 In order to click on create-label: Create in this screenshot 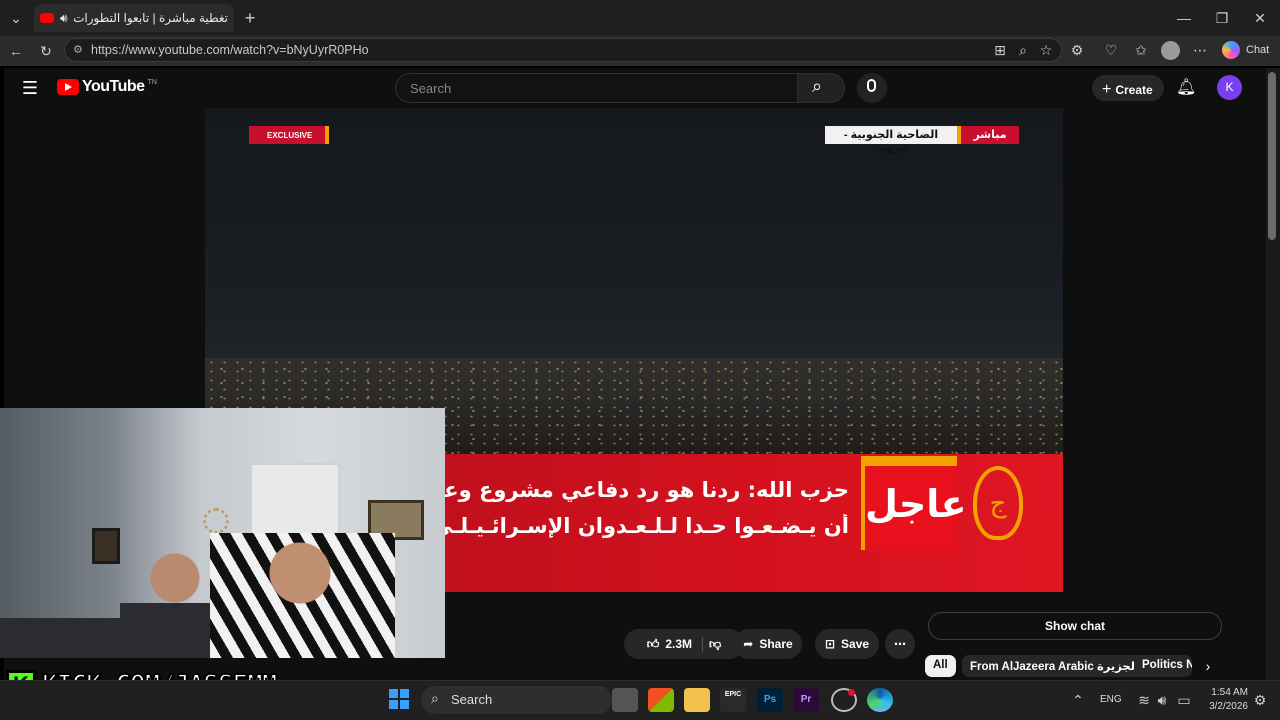, I will do `click(1134, 90)`.